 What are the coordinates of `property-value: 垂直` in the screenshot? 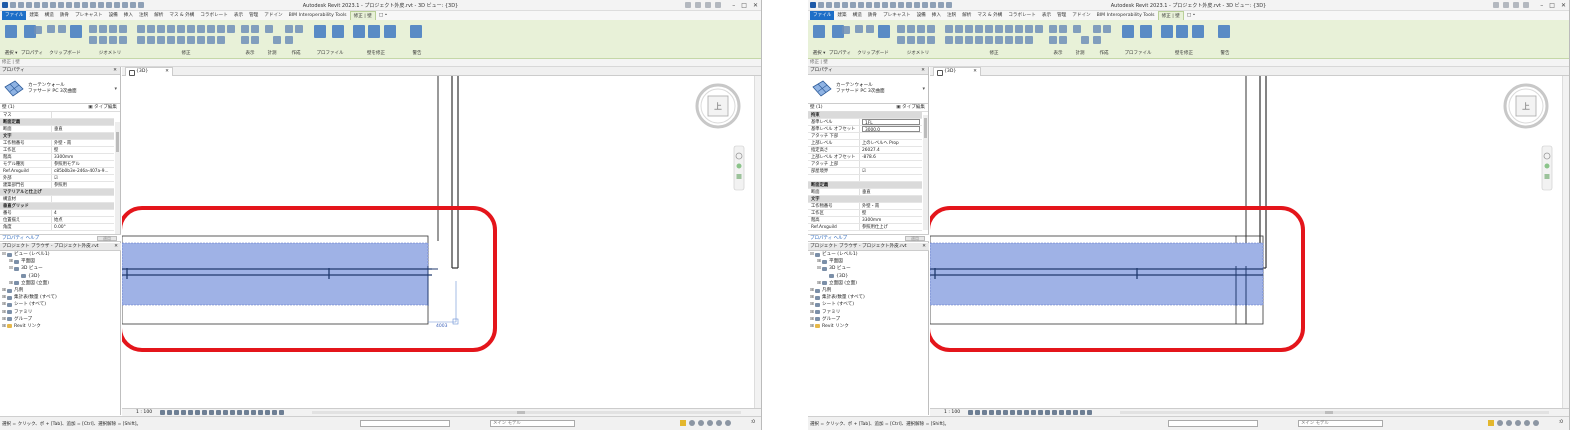 It's located at (83, 129).